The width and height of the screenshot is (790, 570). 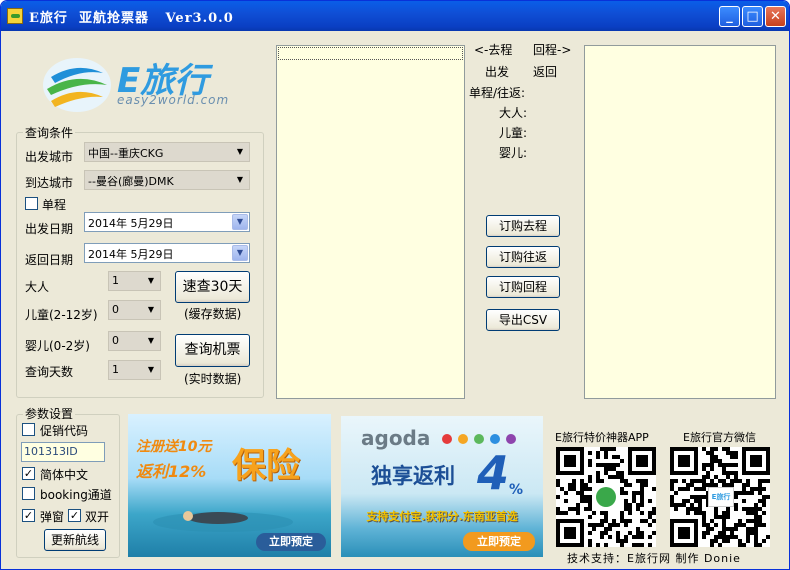 I want to click on simplified-chinese-label: 简体中文, so click(x=64, y=475).